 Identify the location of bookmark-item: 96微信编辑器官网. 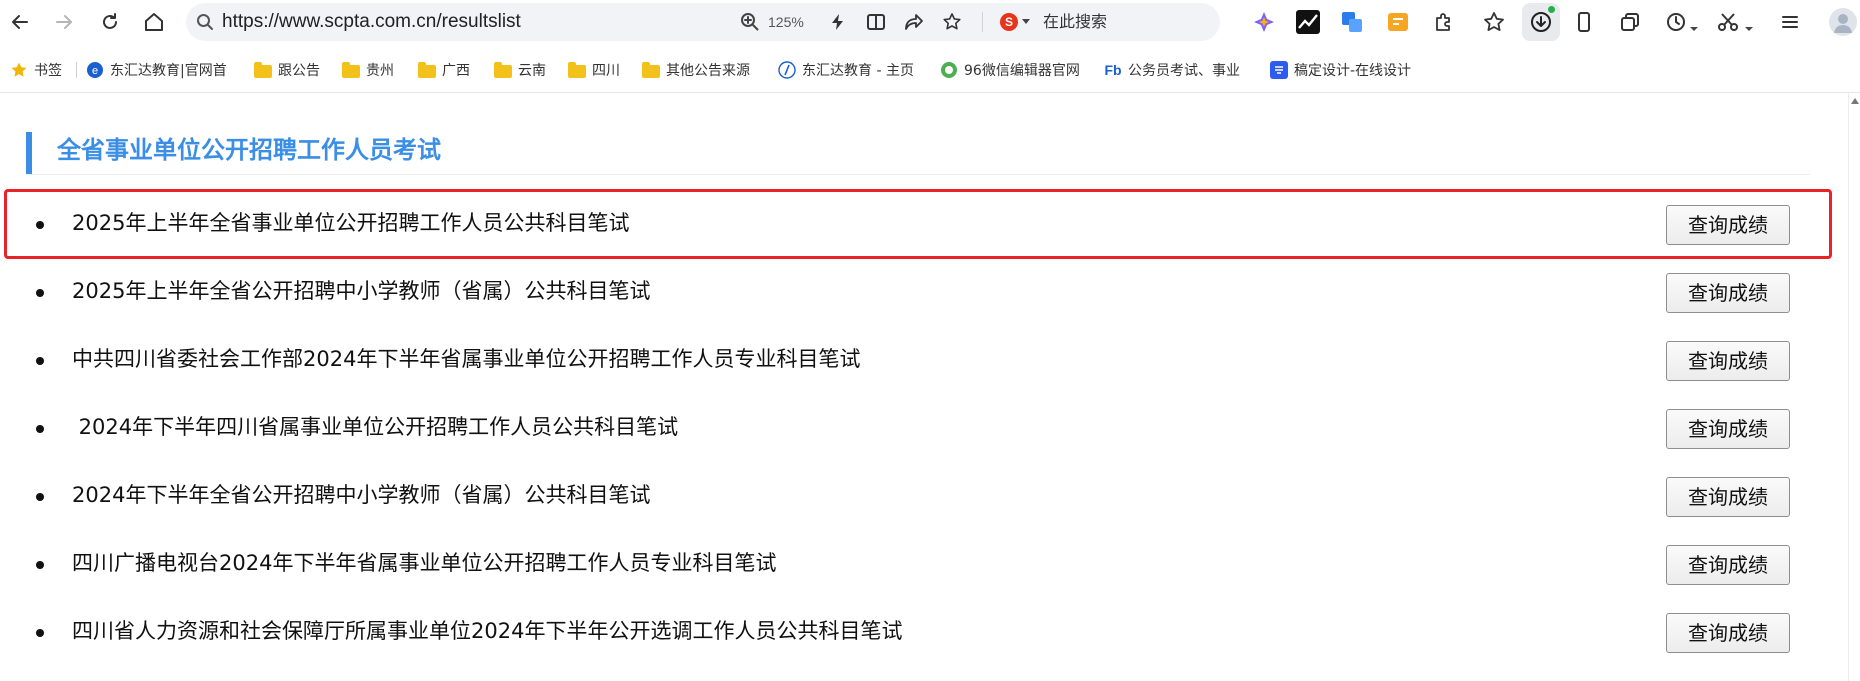
(1015, 70).